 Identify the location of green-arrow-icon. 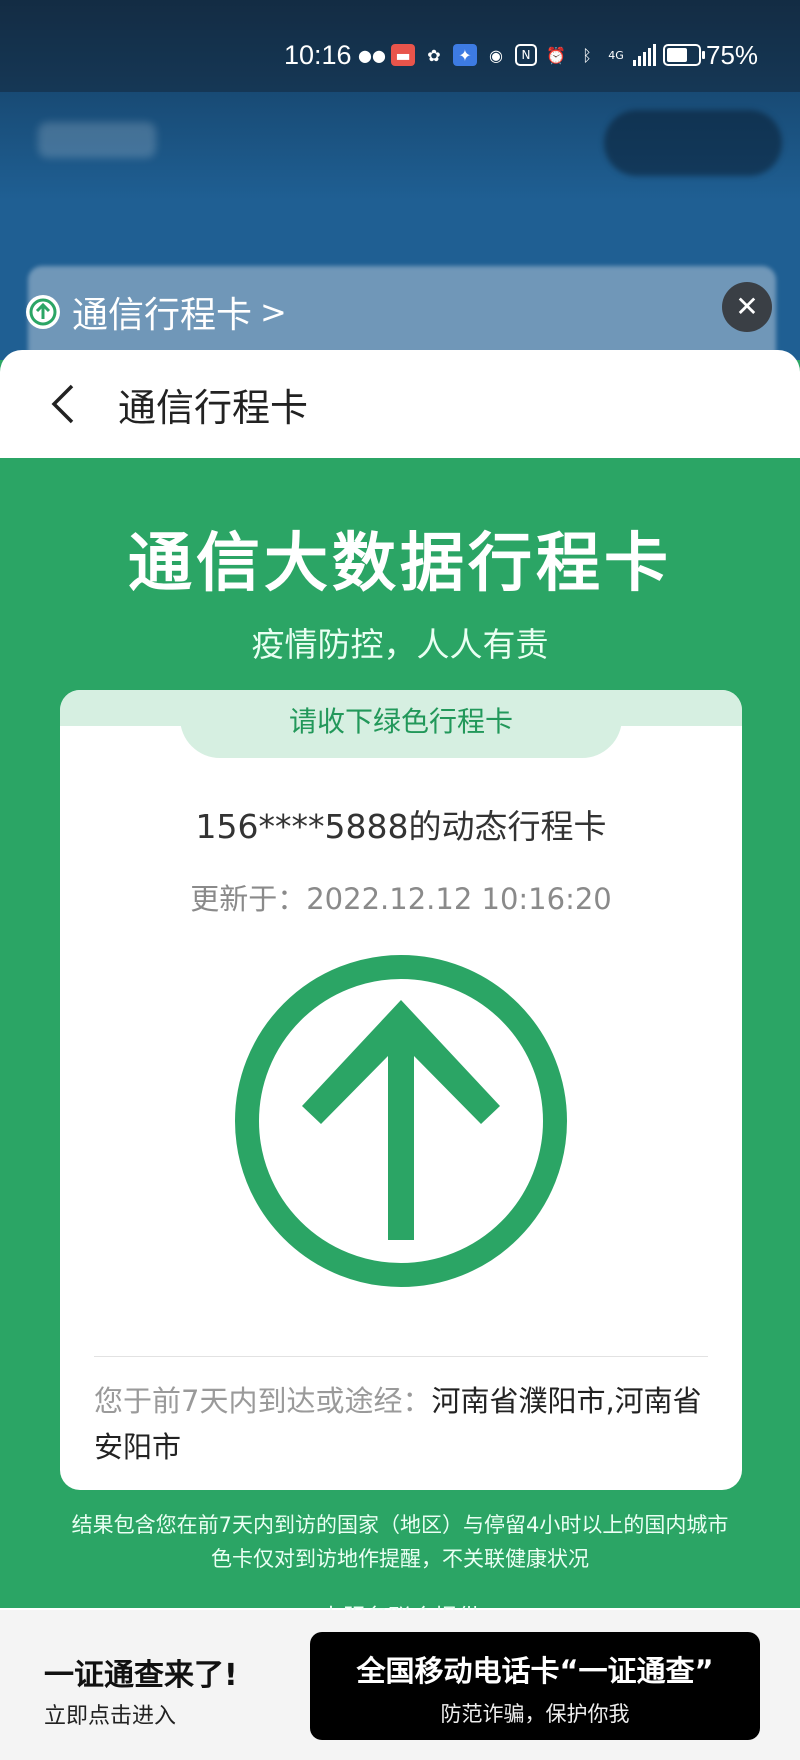
(401, 1121).